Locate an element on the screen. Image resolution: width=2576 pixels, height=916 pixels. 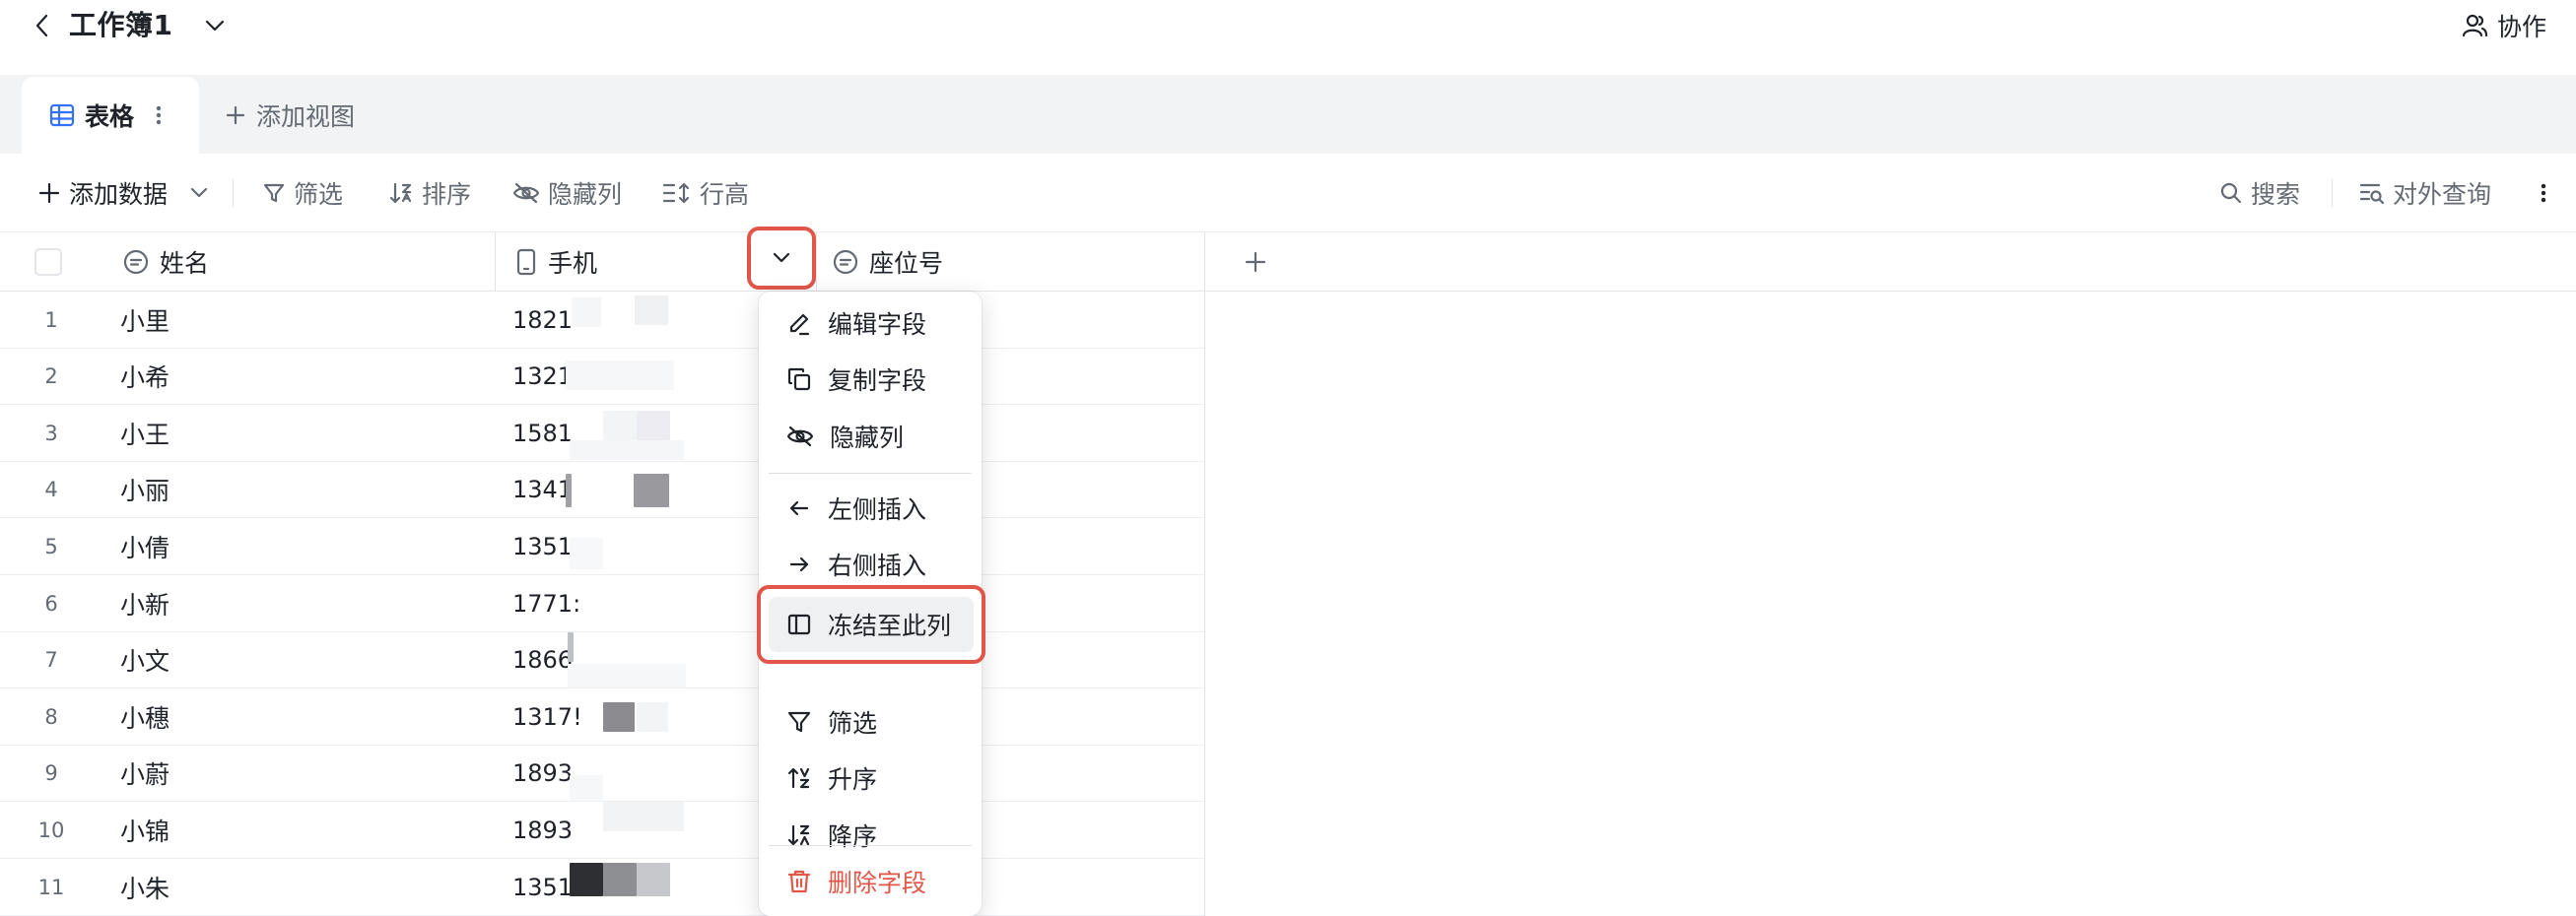
collaborate-button: 协作 is located at coordinates (2504, 26).